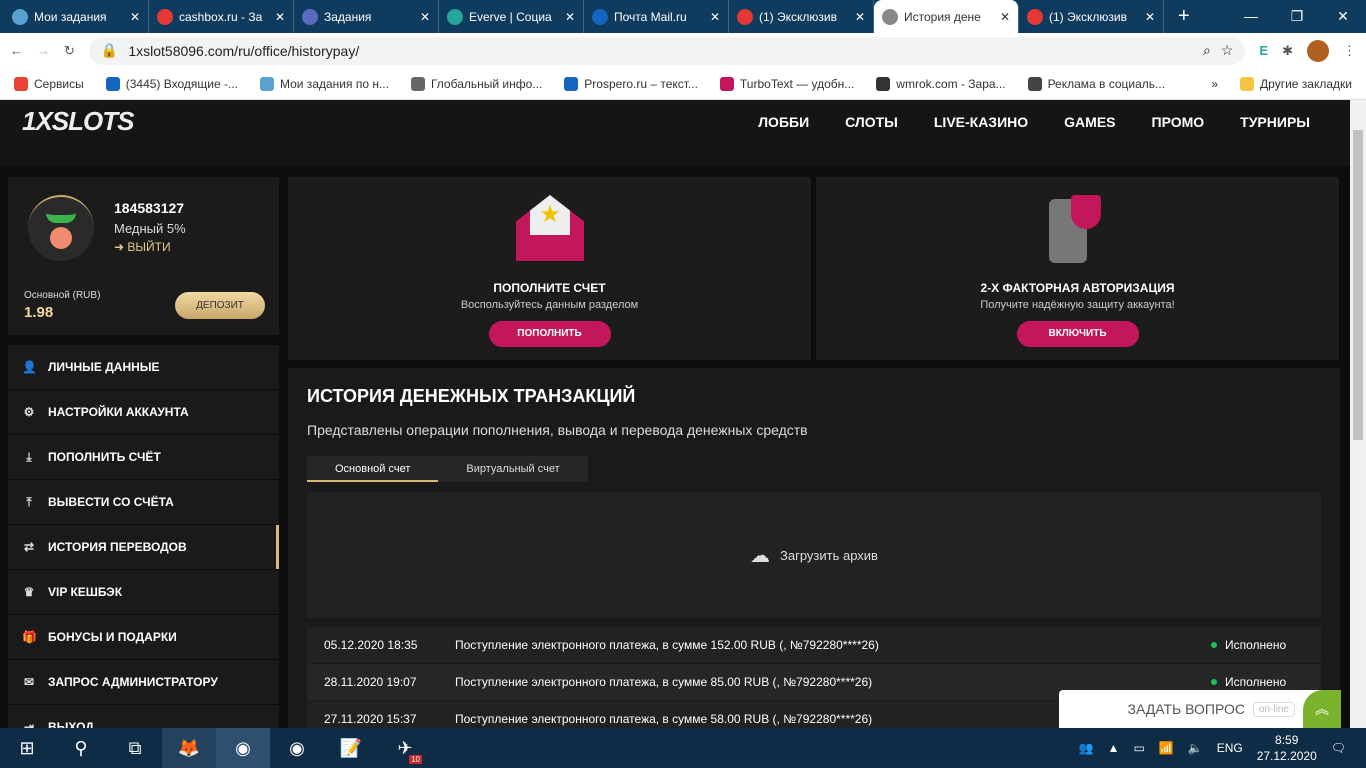 The height and width of the screenshot is (768, 1366). What do you see at coordinates (814, 555) in the screenshot?
I see `download-archive-button: ☁ Загрузить архив` at bounding box center [814, 555].